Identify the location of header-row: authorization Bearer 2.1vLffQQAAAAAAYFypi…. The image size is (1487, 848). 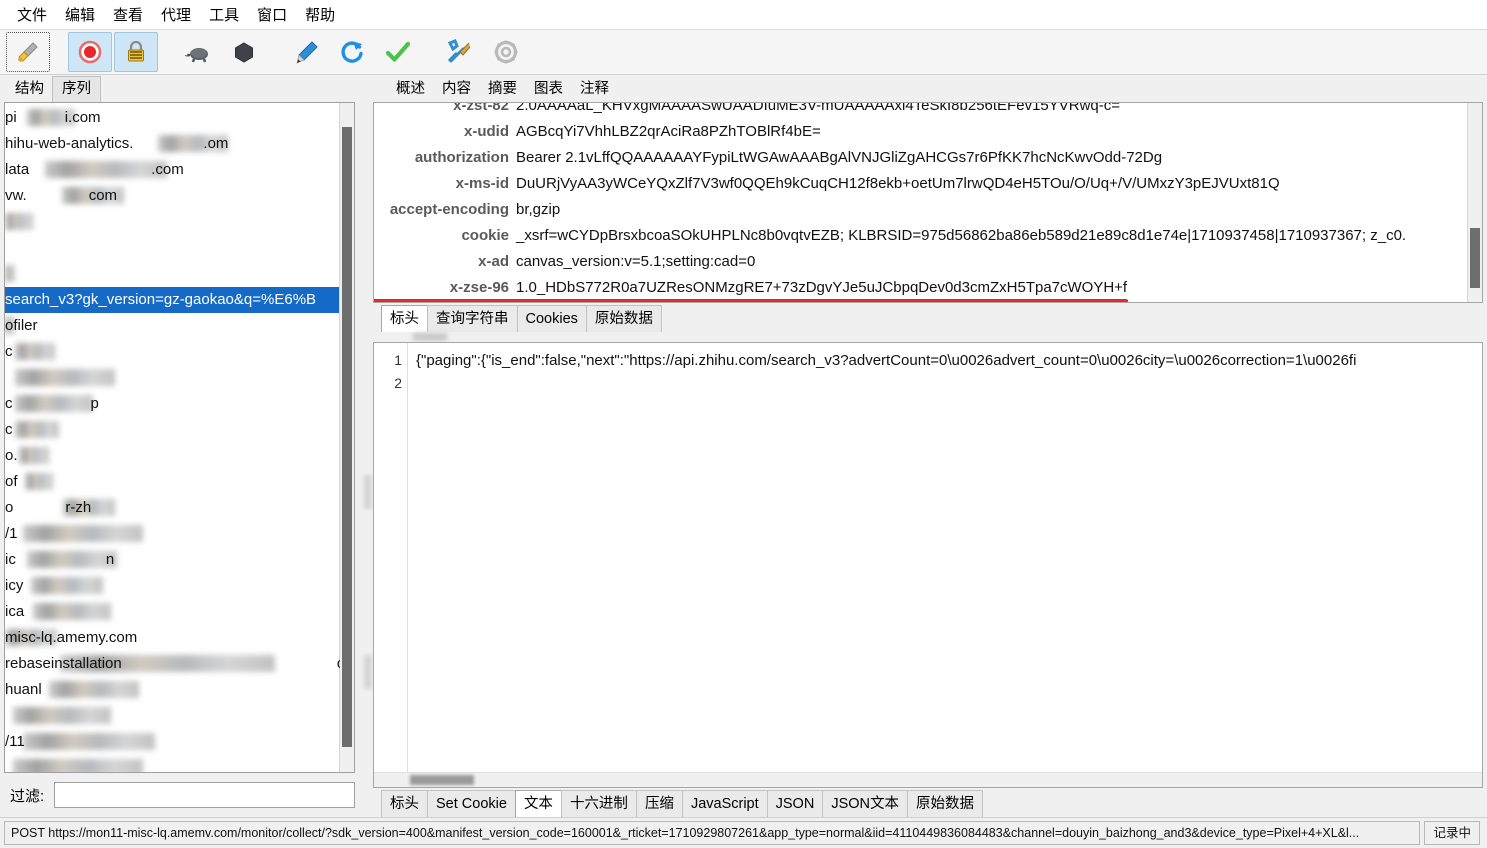
(921, 158).